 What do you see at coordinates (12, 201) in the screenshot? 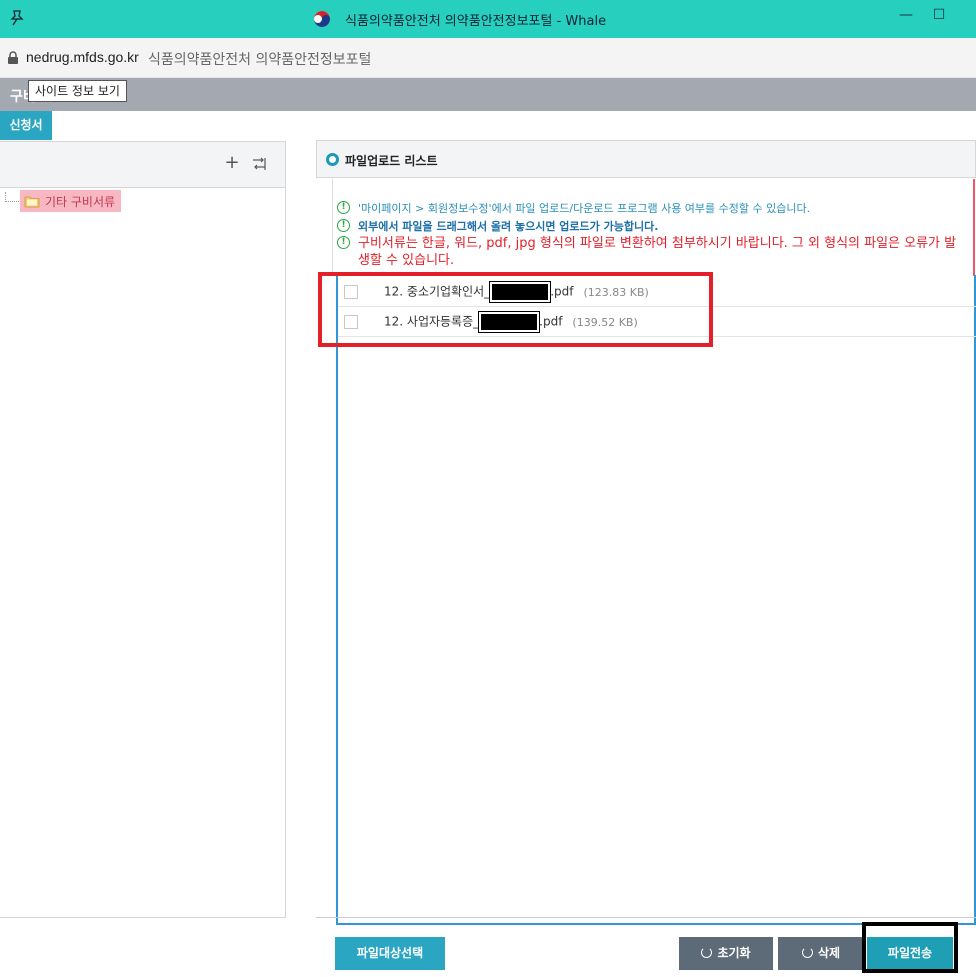
I see `tree-connector` at bounding box center [12, 201].